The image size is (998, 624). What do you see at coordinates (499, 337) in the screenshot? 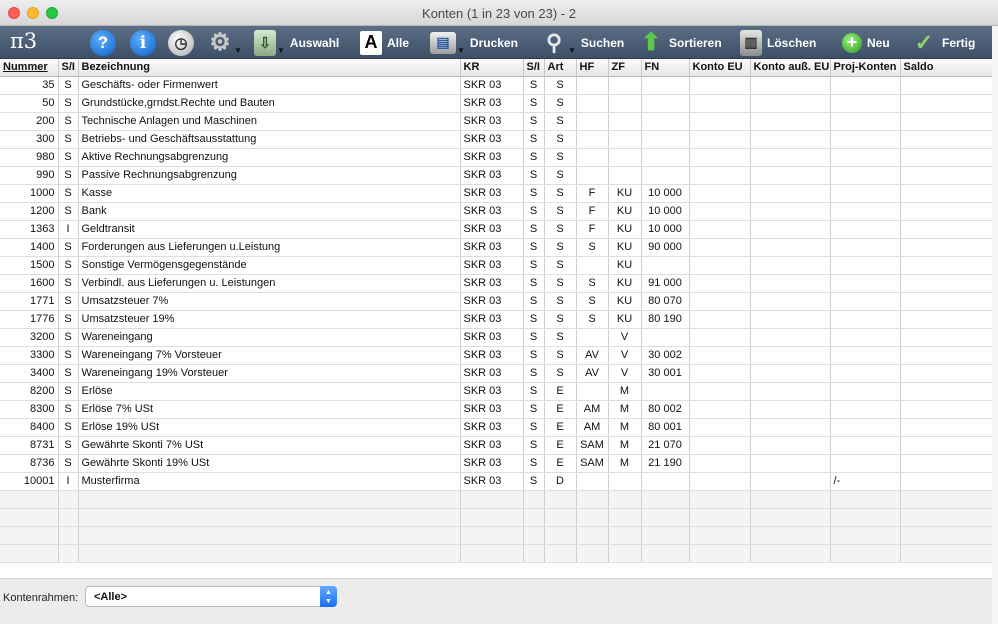
I see `table-row: 3200 S Wareneingang SKR 03 S S V` at bounding box center [499, 337].